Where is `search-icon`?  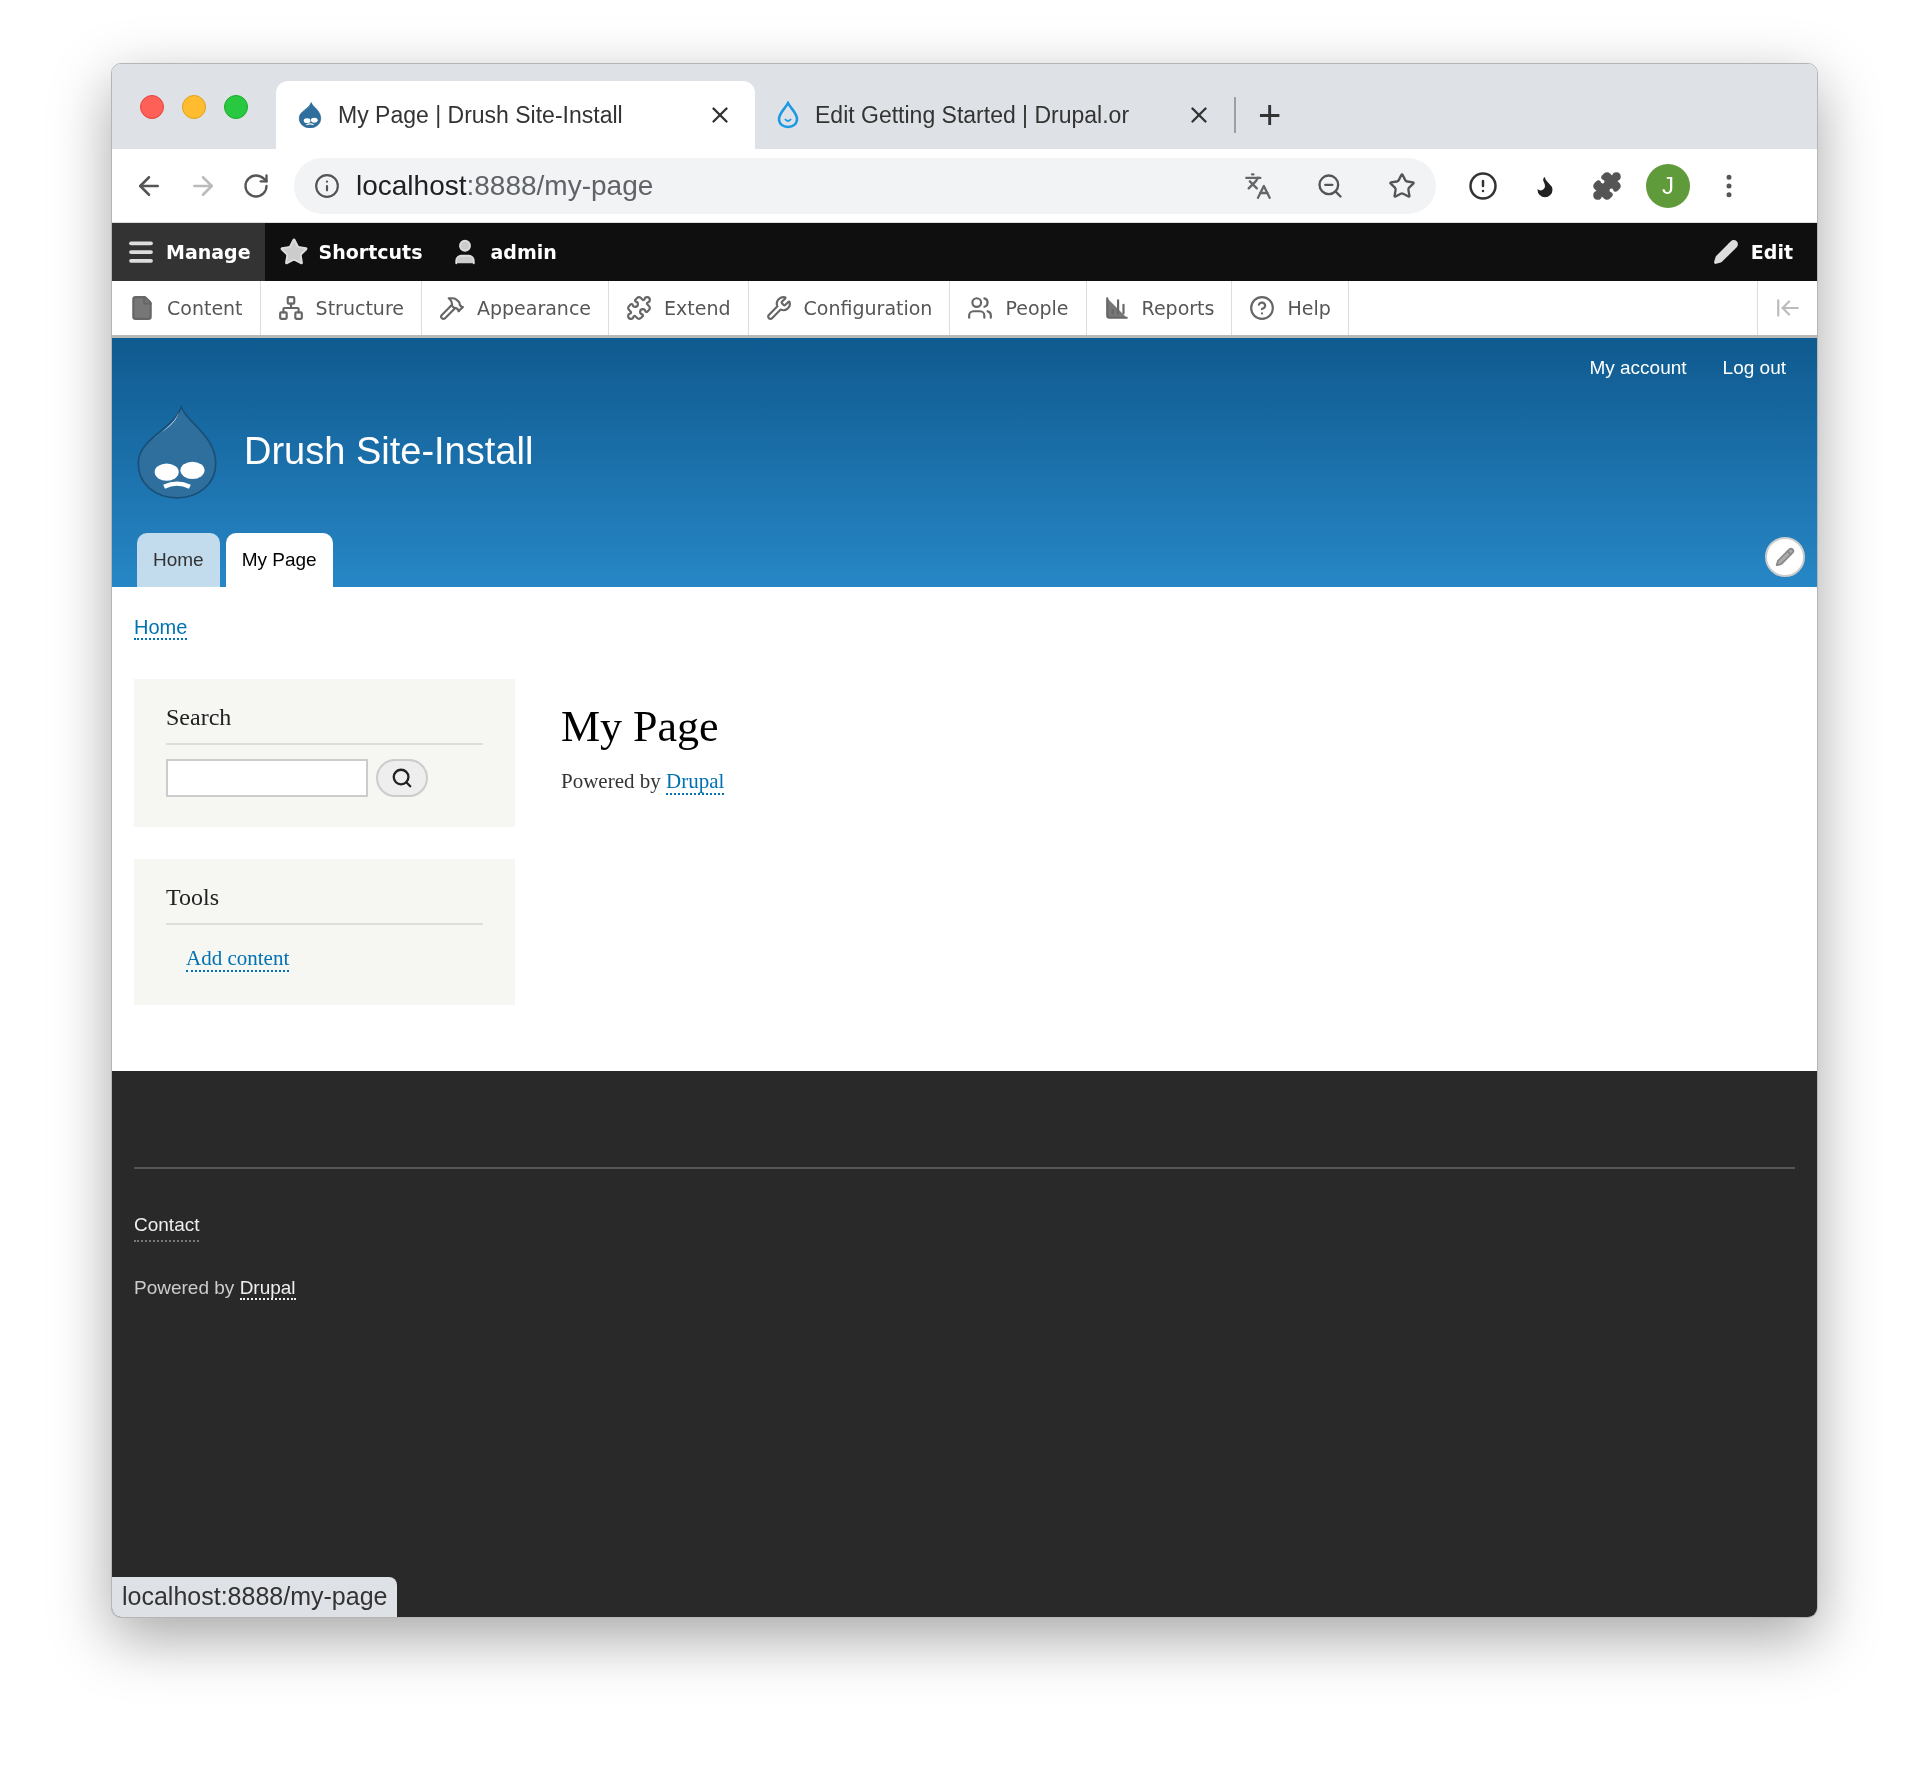 search-icon is located at coordinates (402, 778).